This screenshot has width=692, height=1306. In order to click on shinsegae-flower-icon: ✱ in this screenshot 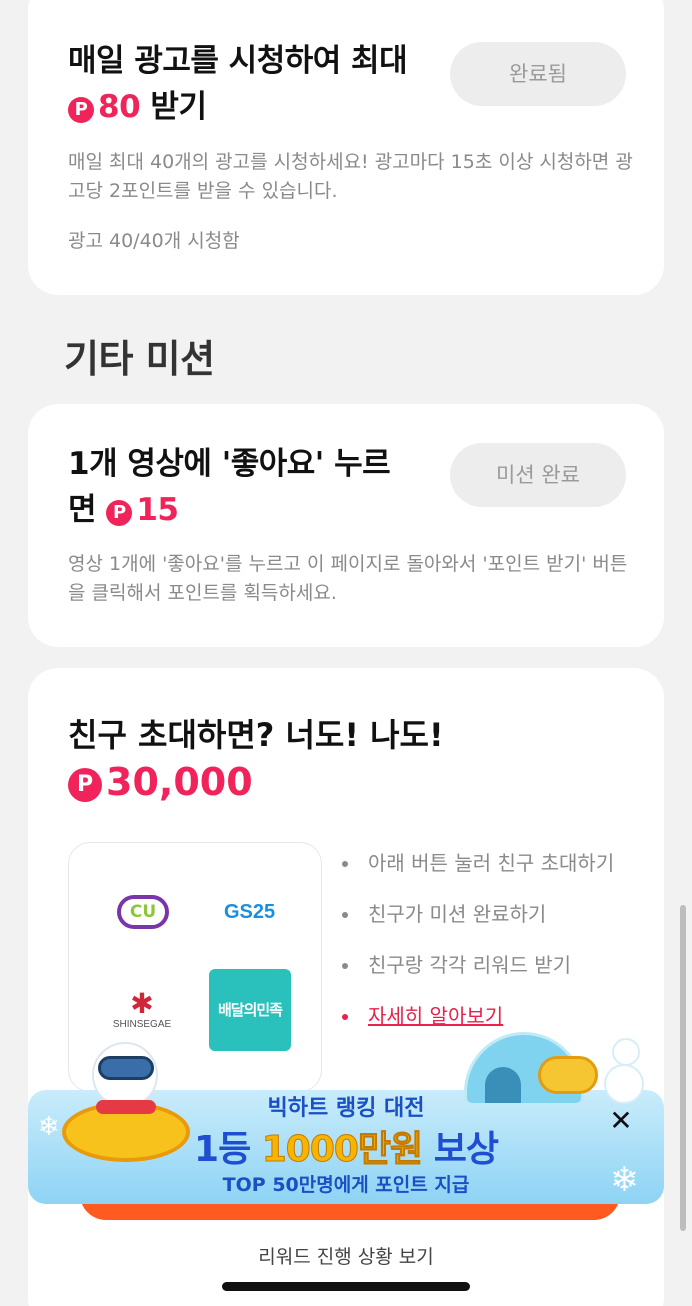, I will do `click(142, 1003)`.